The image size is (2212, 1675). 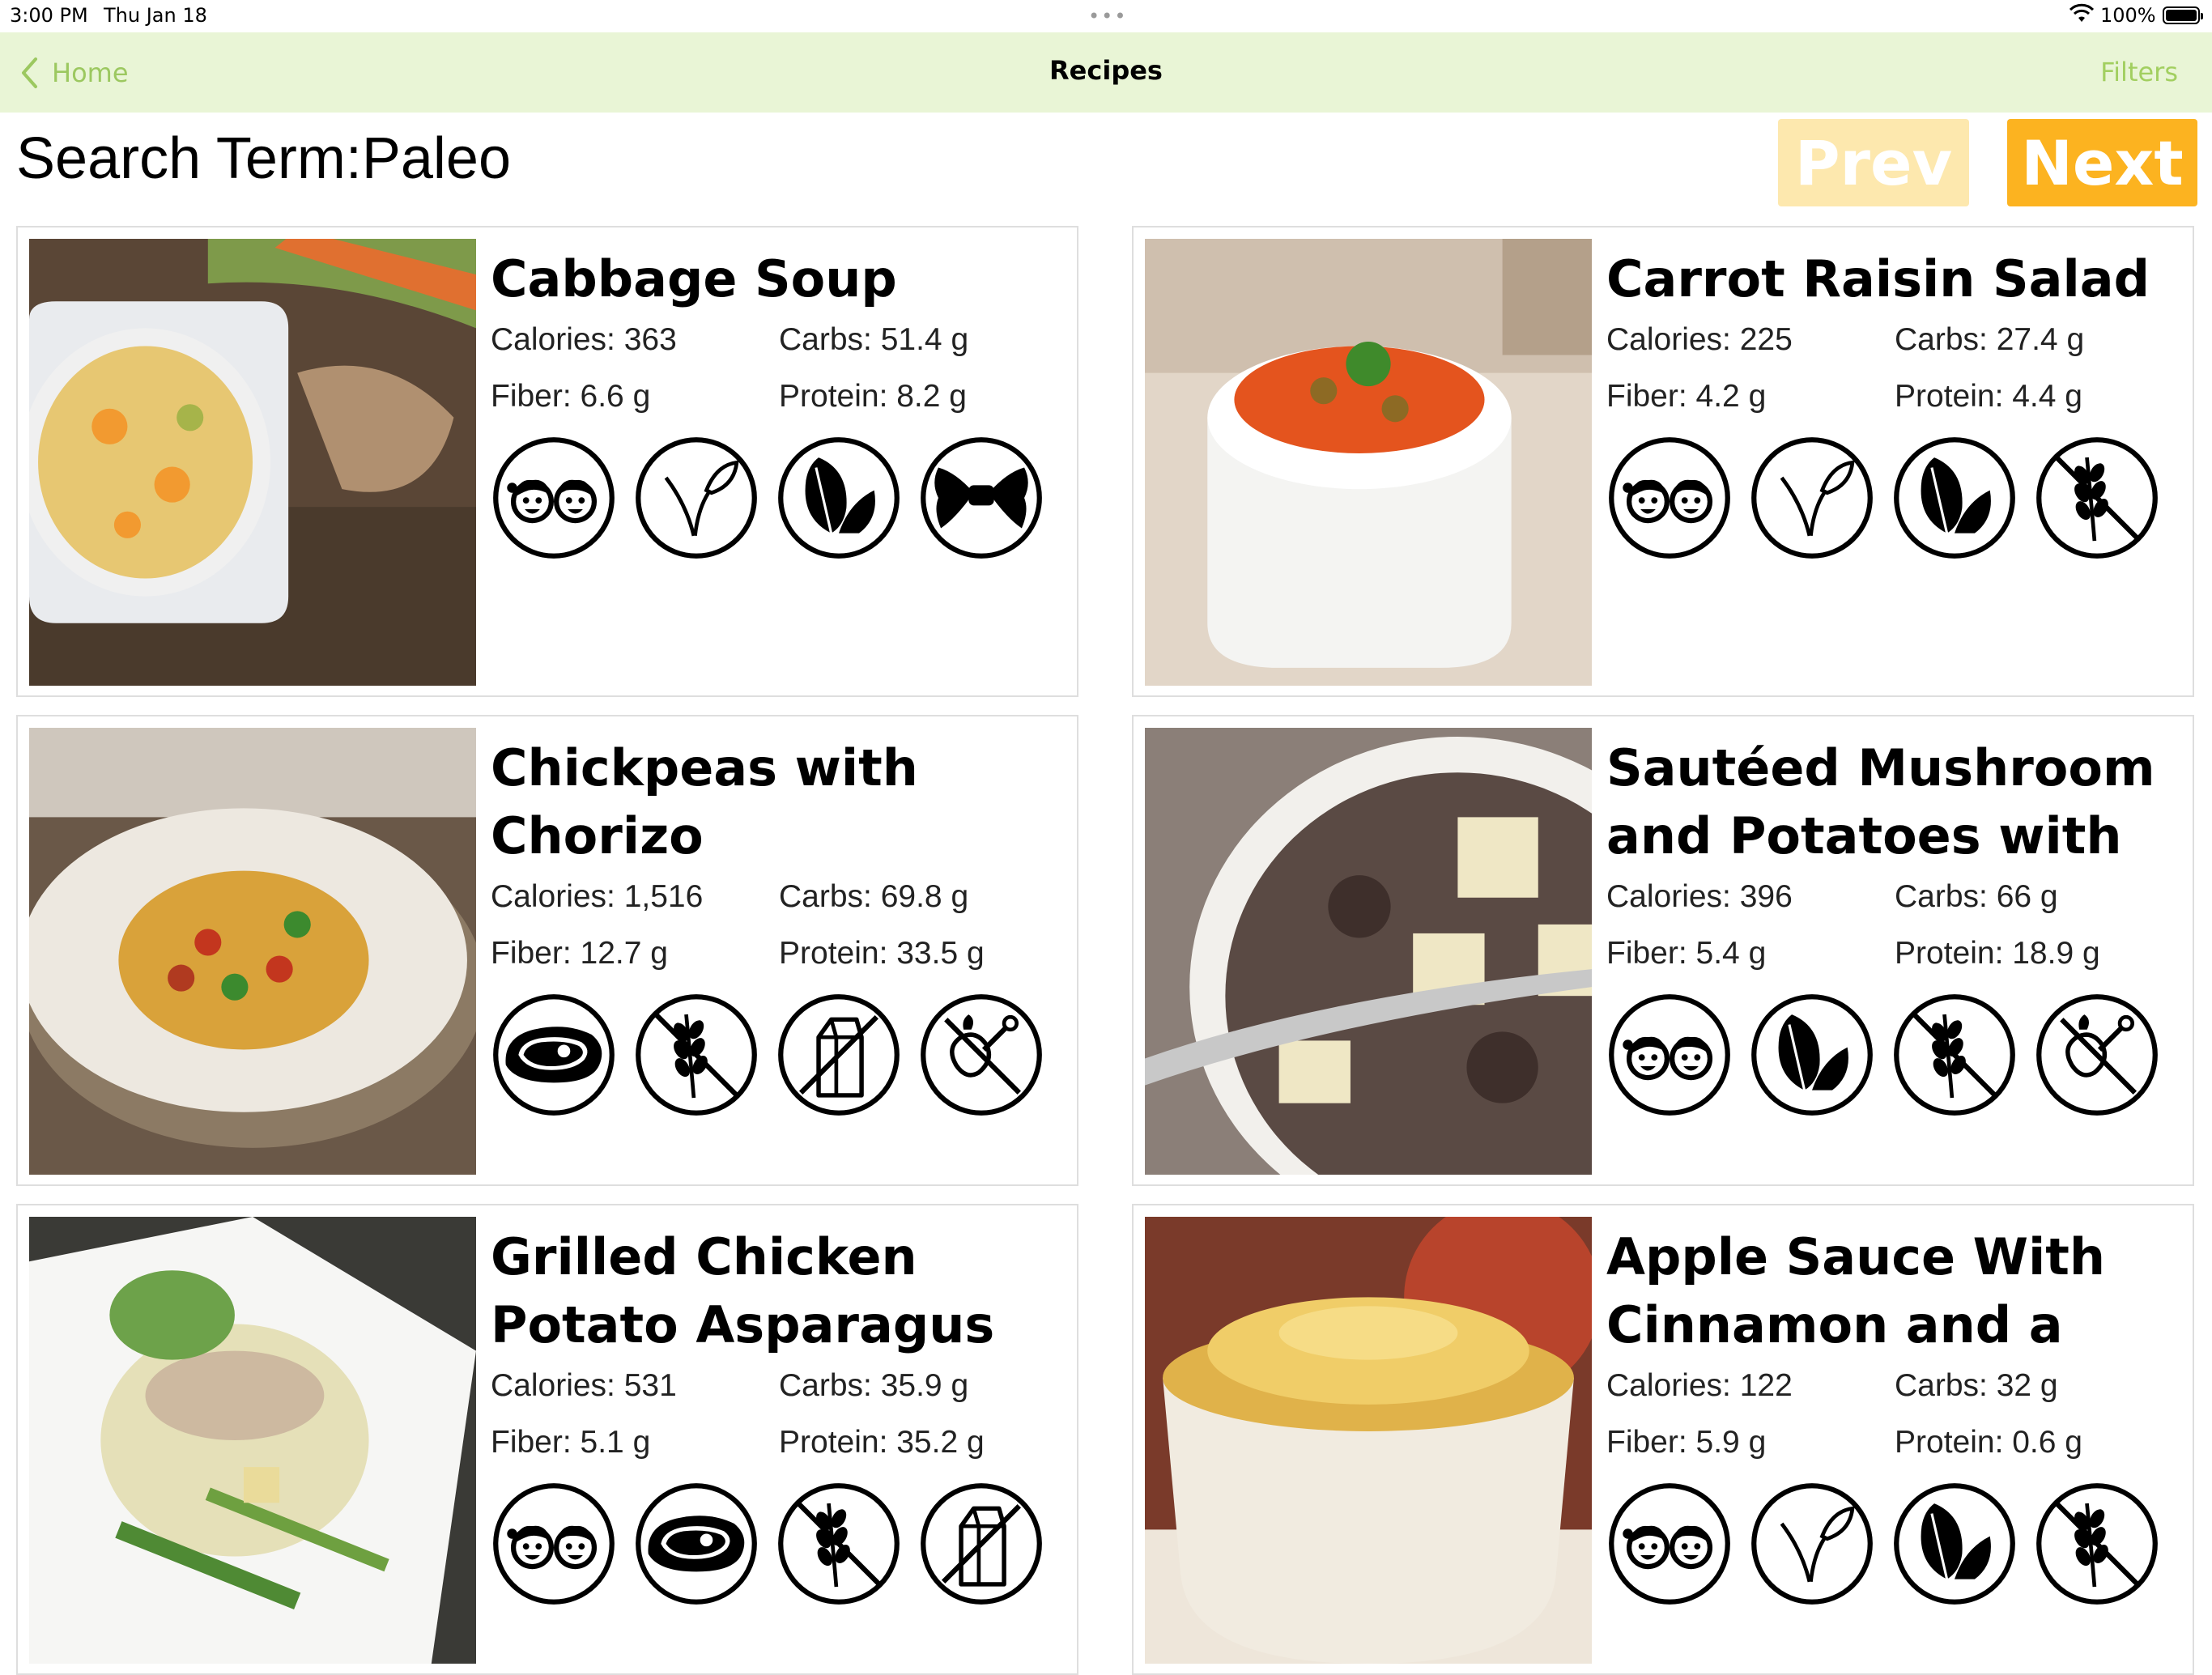 What do you see at coordinates (882, 953) in the screenshot?
I see `recipe-protein: Protein: 33.5 g` at bounding box center [882, 953].